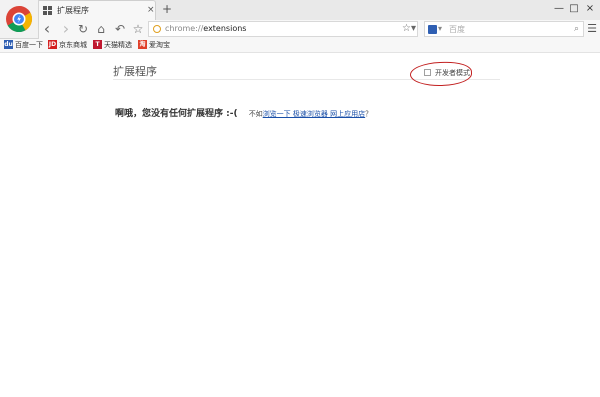  Describe the element at coordinates (157, 29) in the screenshot. I see `page-info-icon` at that location.